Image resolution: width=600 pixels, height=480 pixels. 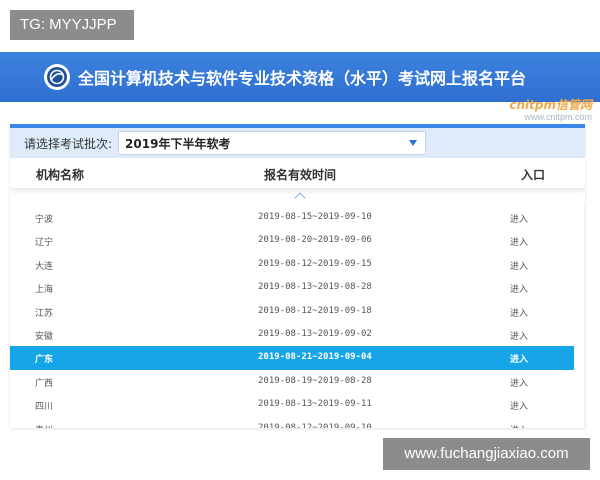 I want to click on table-row: 宁波 2019-08-15~2019-09-10 进入, so click(x=292, y=217).